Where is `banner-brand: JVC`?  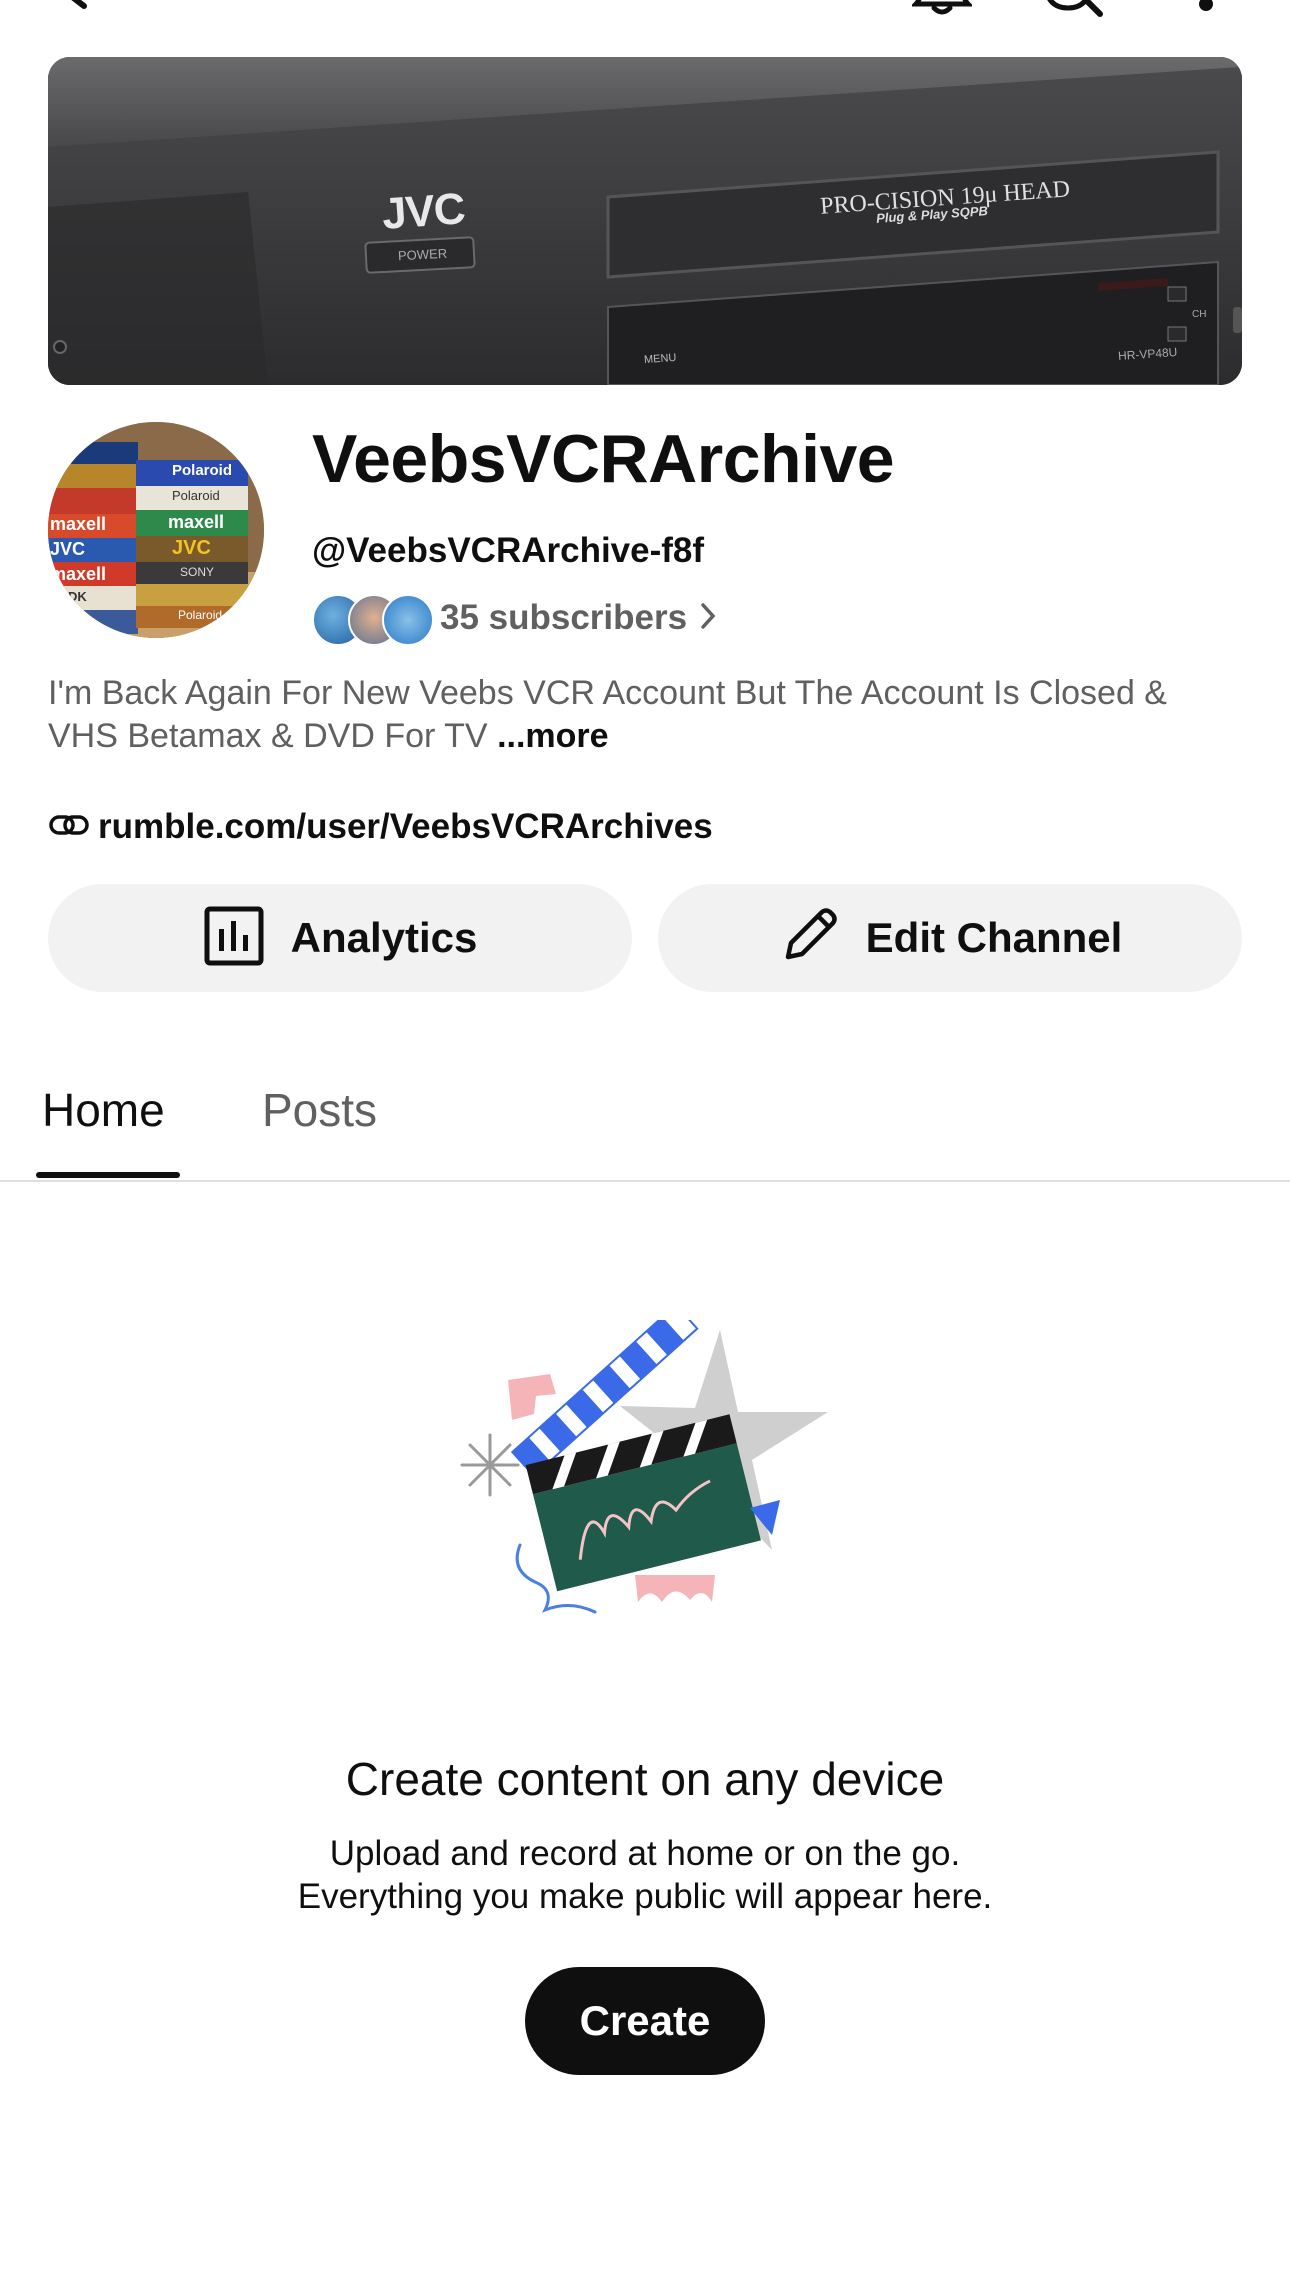
banner-brand: JVC is located at coordinates (423, 211).